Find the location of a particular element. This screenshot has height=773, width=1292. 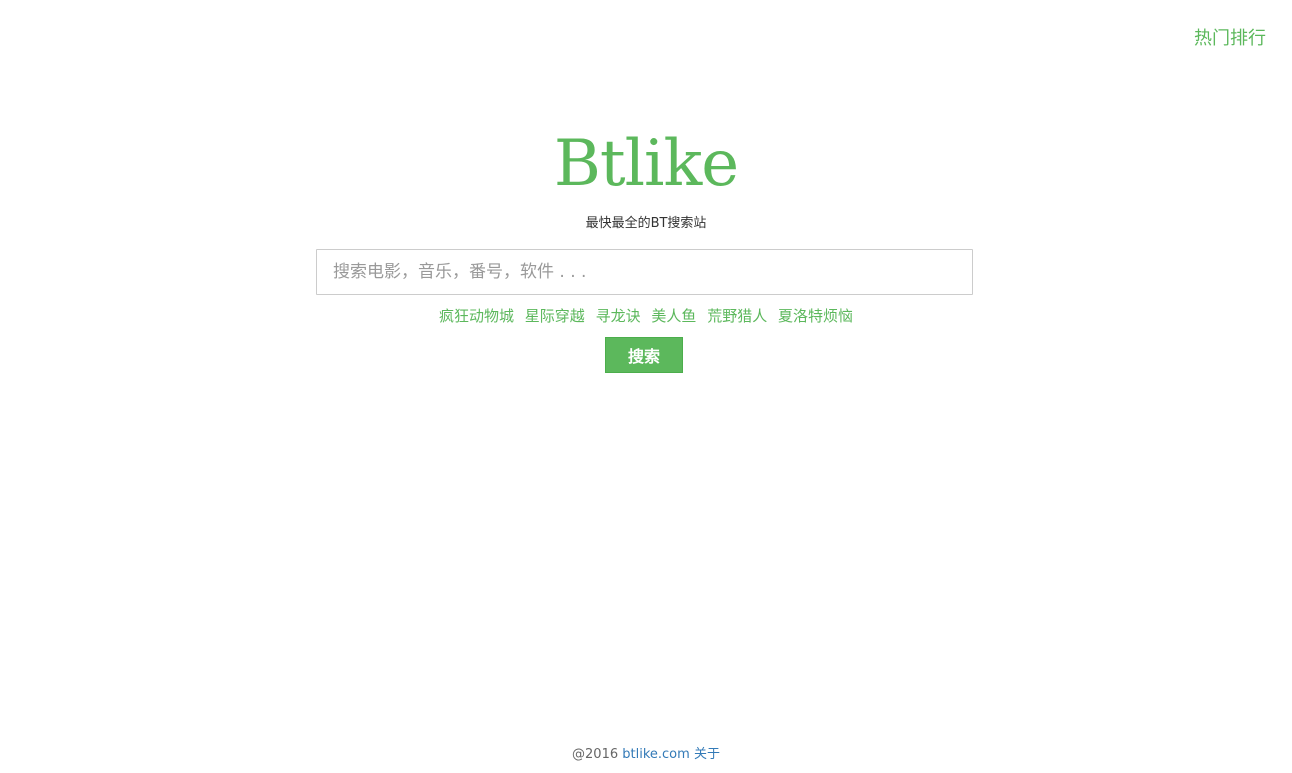

hot-keyword-link: 美人鱼 is located at coordinates (673, 316).